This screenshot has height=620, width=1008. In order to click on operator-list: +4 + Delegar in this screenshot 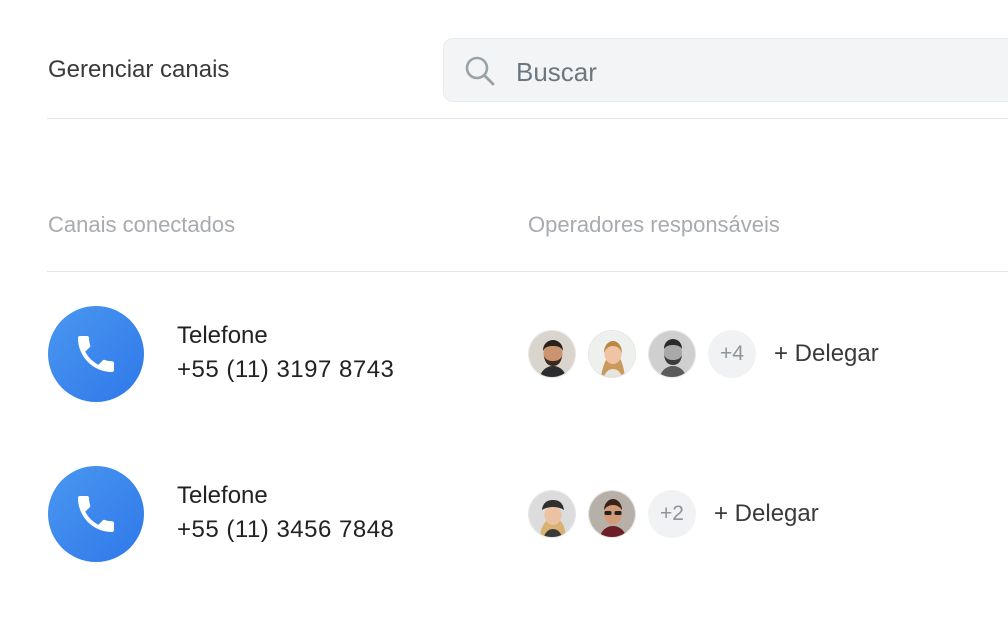, I will do `click(703, 354)`.